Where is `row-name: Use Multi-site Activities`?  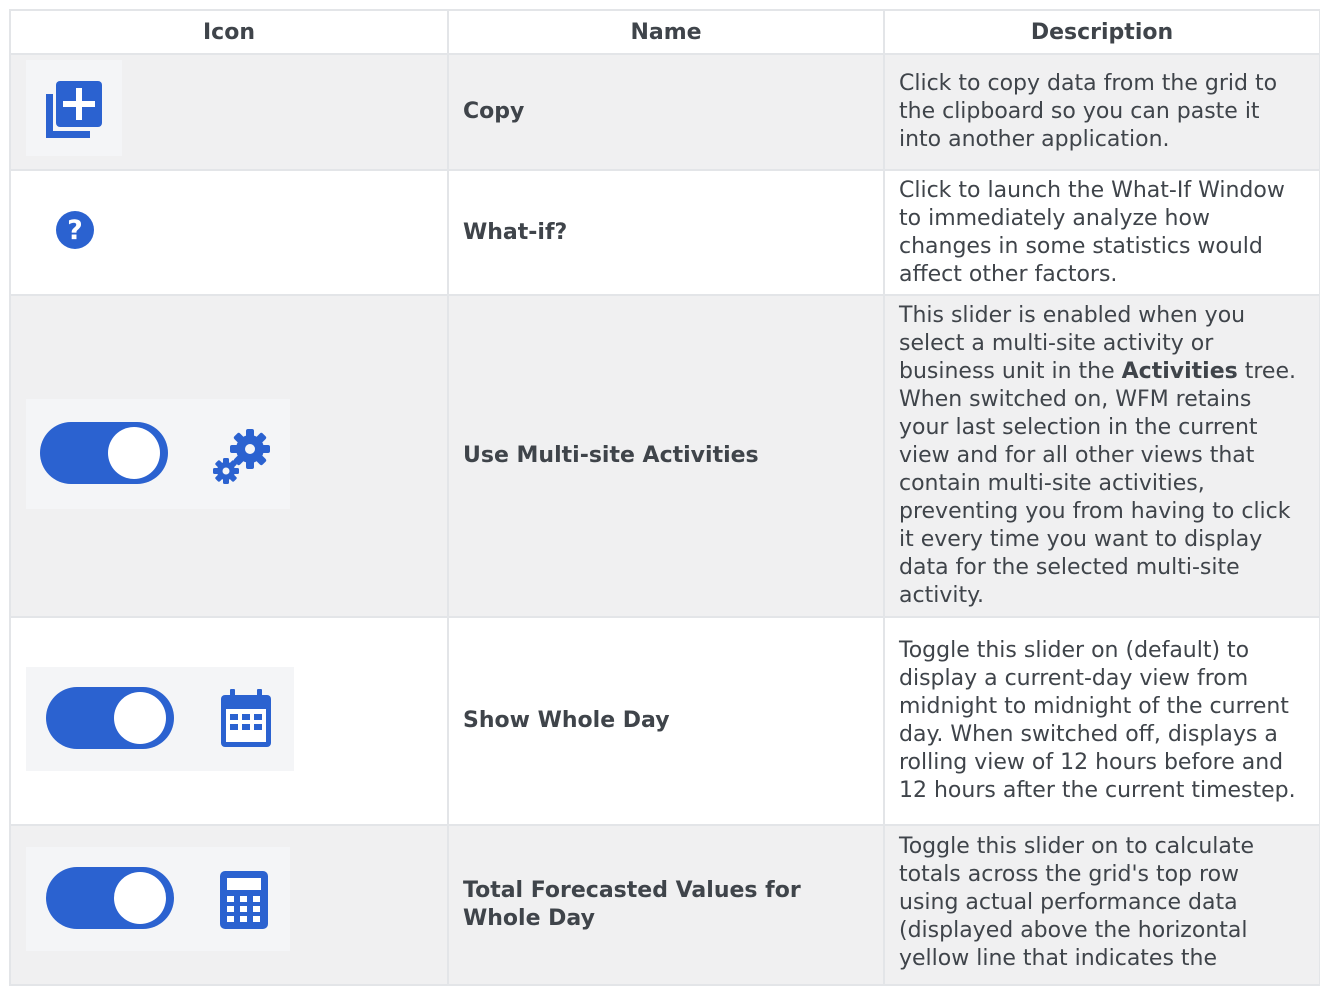 row-name: Use Multi-site Activities is located at coordinates (666, 456).